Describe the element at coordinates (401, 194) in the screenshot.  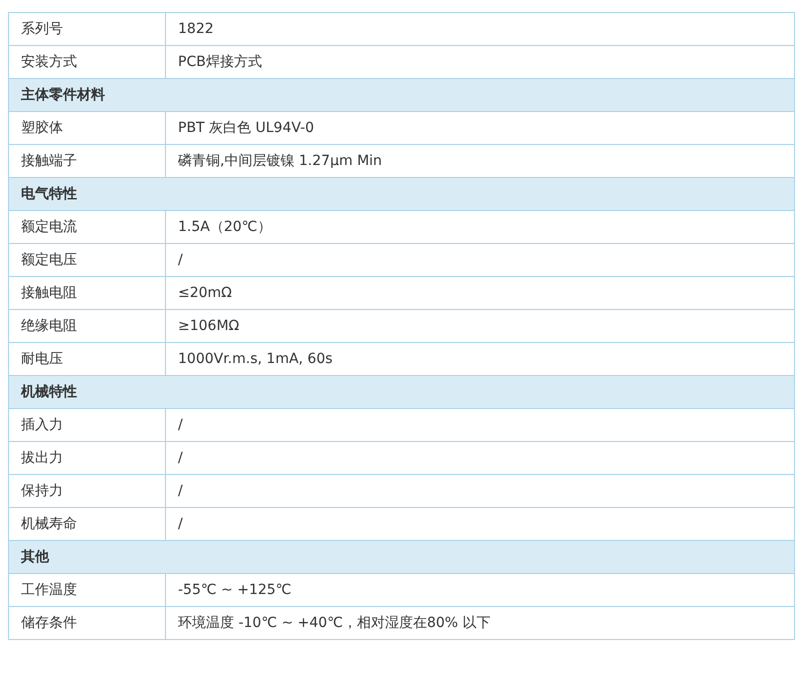
I see `section-header: 电气特性` at that location.